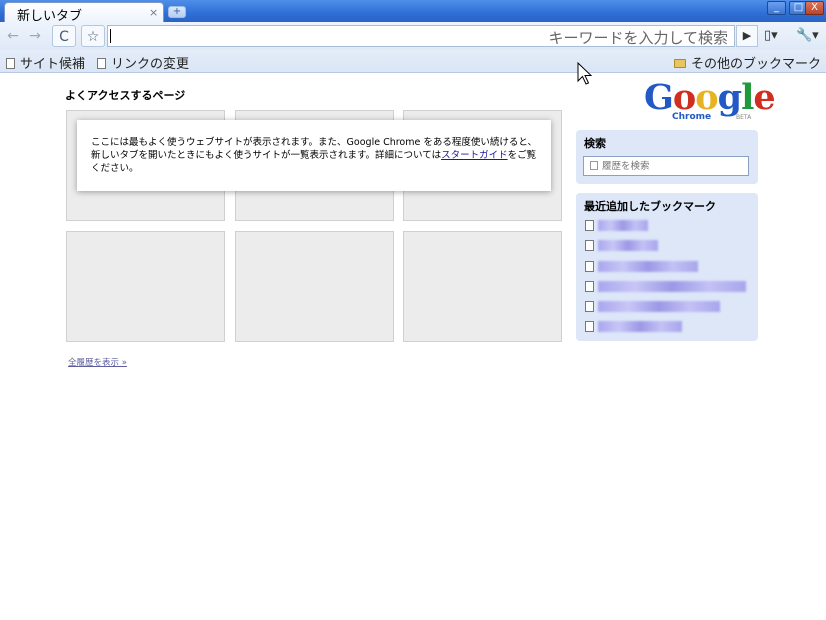 The height and width of the screenshot is (620, 826). What do you see at coordinates (153, 12) in the screenshot?
I see `tab-close-icon: ×` at bounding box center [153, 12].